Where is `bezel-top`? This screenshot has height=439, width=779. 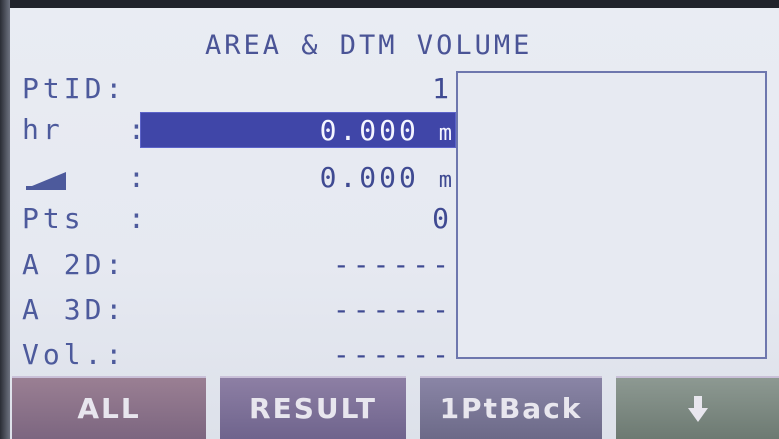 bezel-top is located at coordinates (389, 4).